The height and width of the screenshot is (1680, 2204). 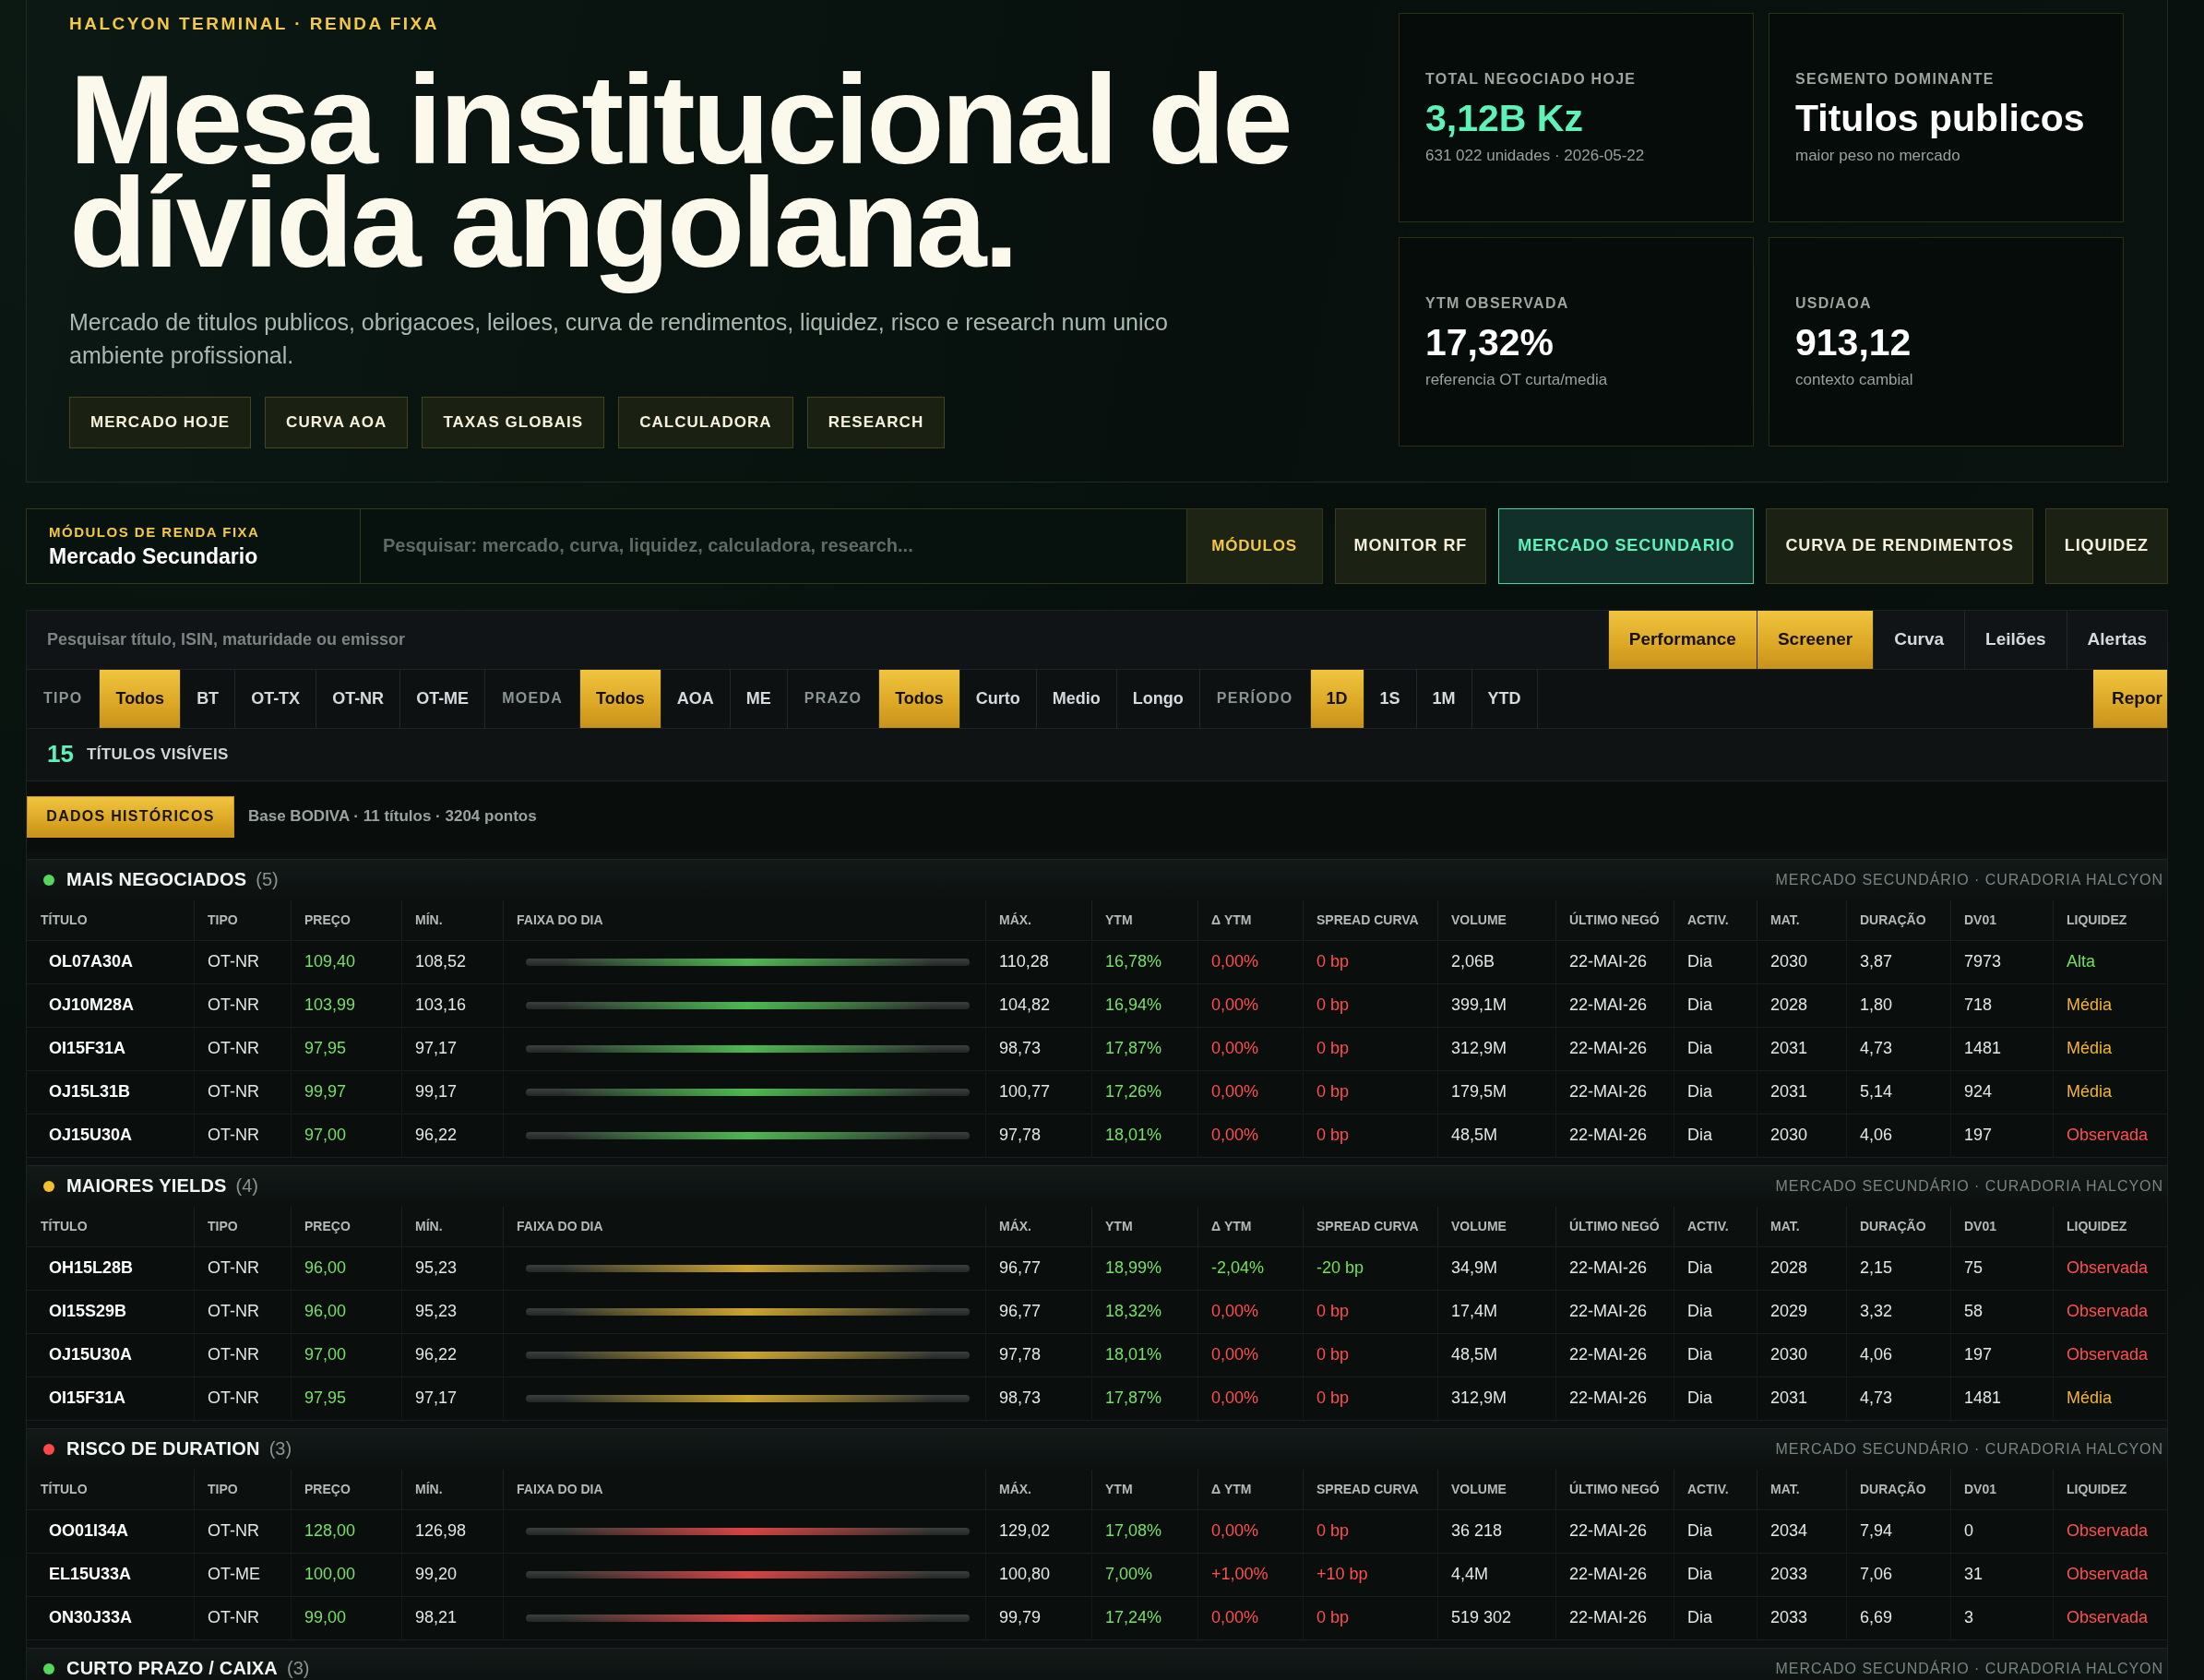 What do you see at coordinates (130, 816) in the screenshot?
I see `history-button: DADOS HISTÓRICOS` at bounding box center [130, 816].